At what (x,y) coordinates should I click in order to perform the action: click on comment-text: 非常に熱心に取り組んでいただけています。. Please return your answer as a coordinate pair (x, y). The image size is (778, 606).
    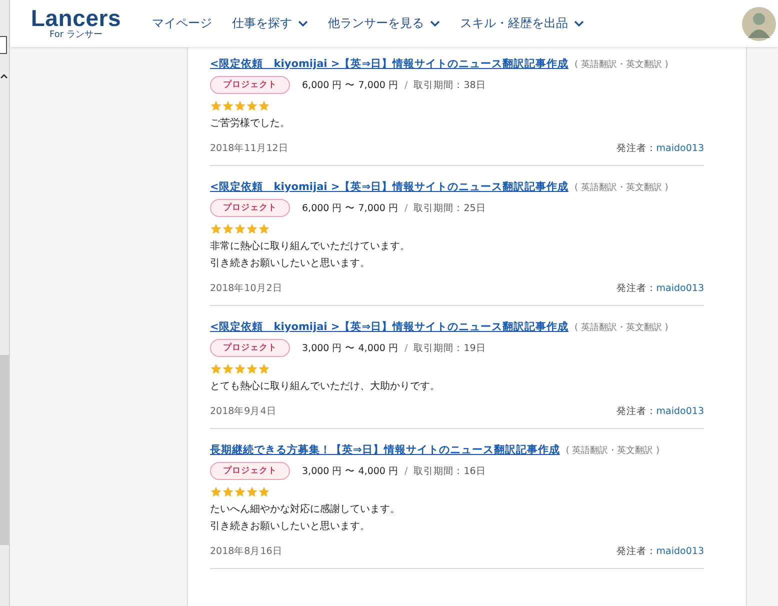
    Looking at the image, I should click on (310, 247).